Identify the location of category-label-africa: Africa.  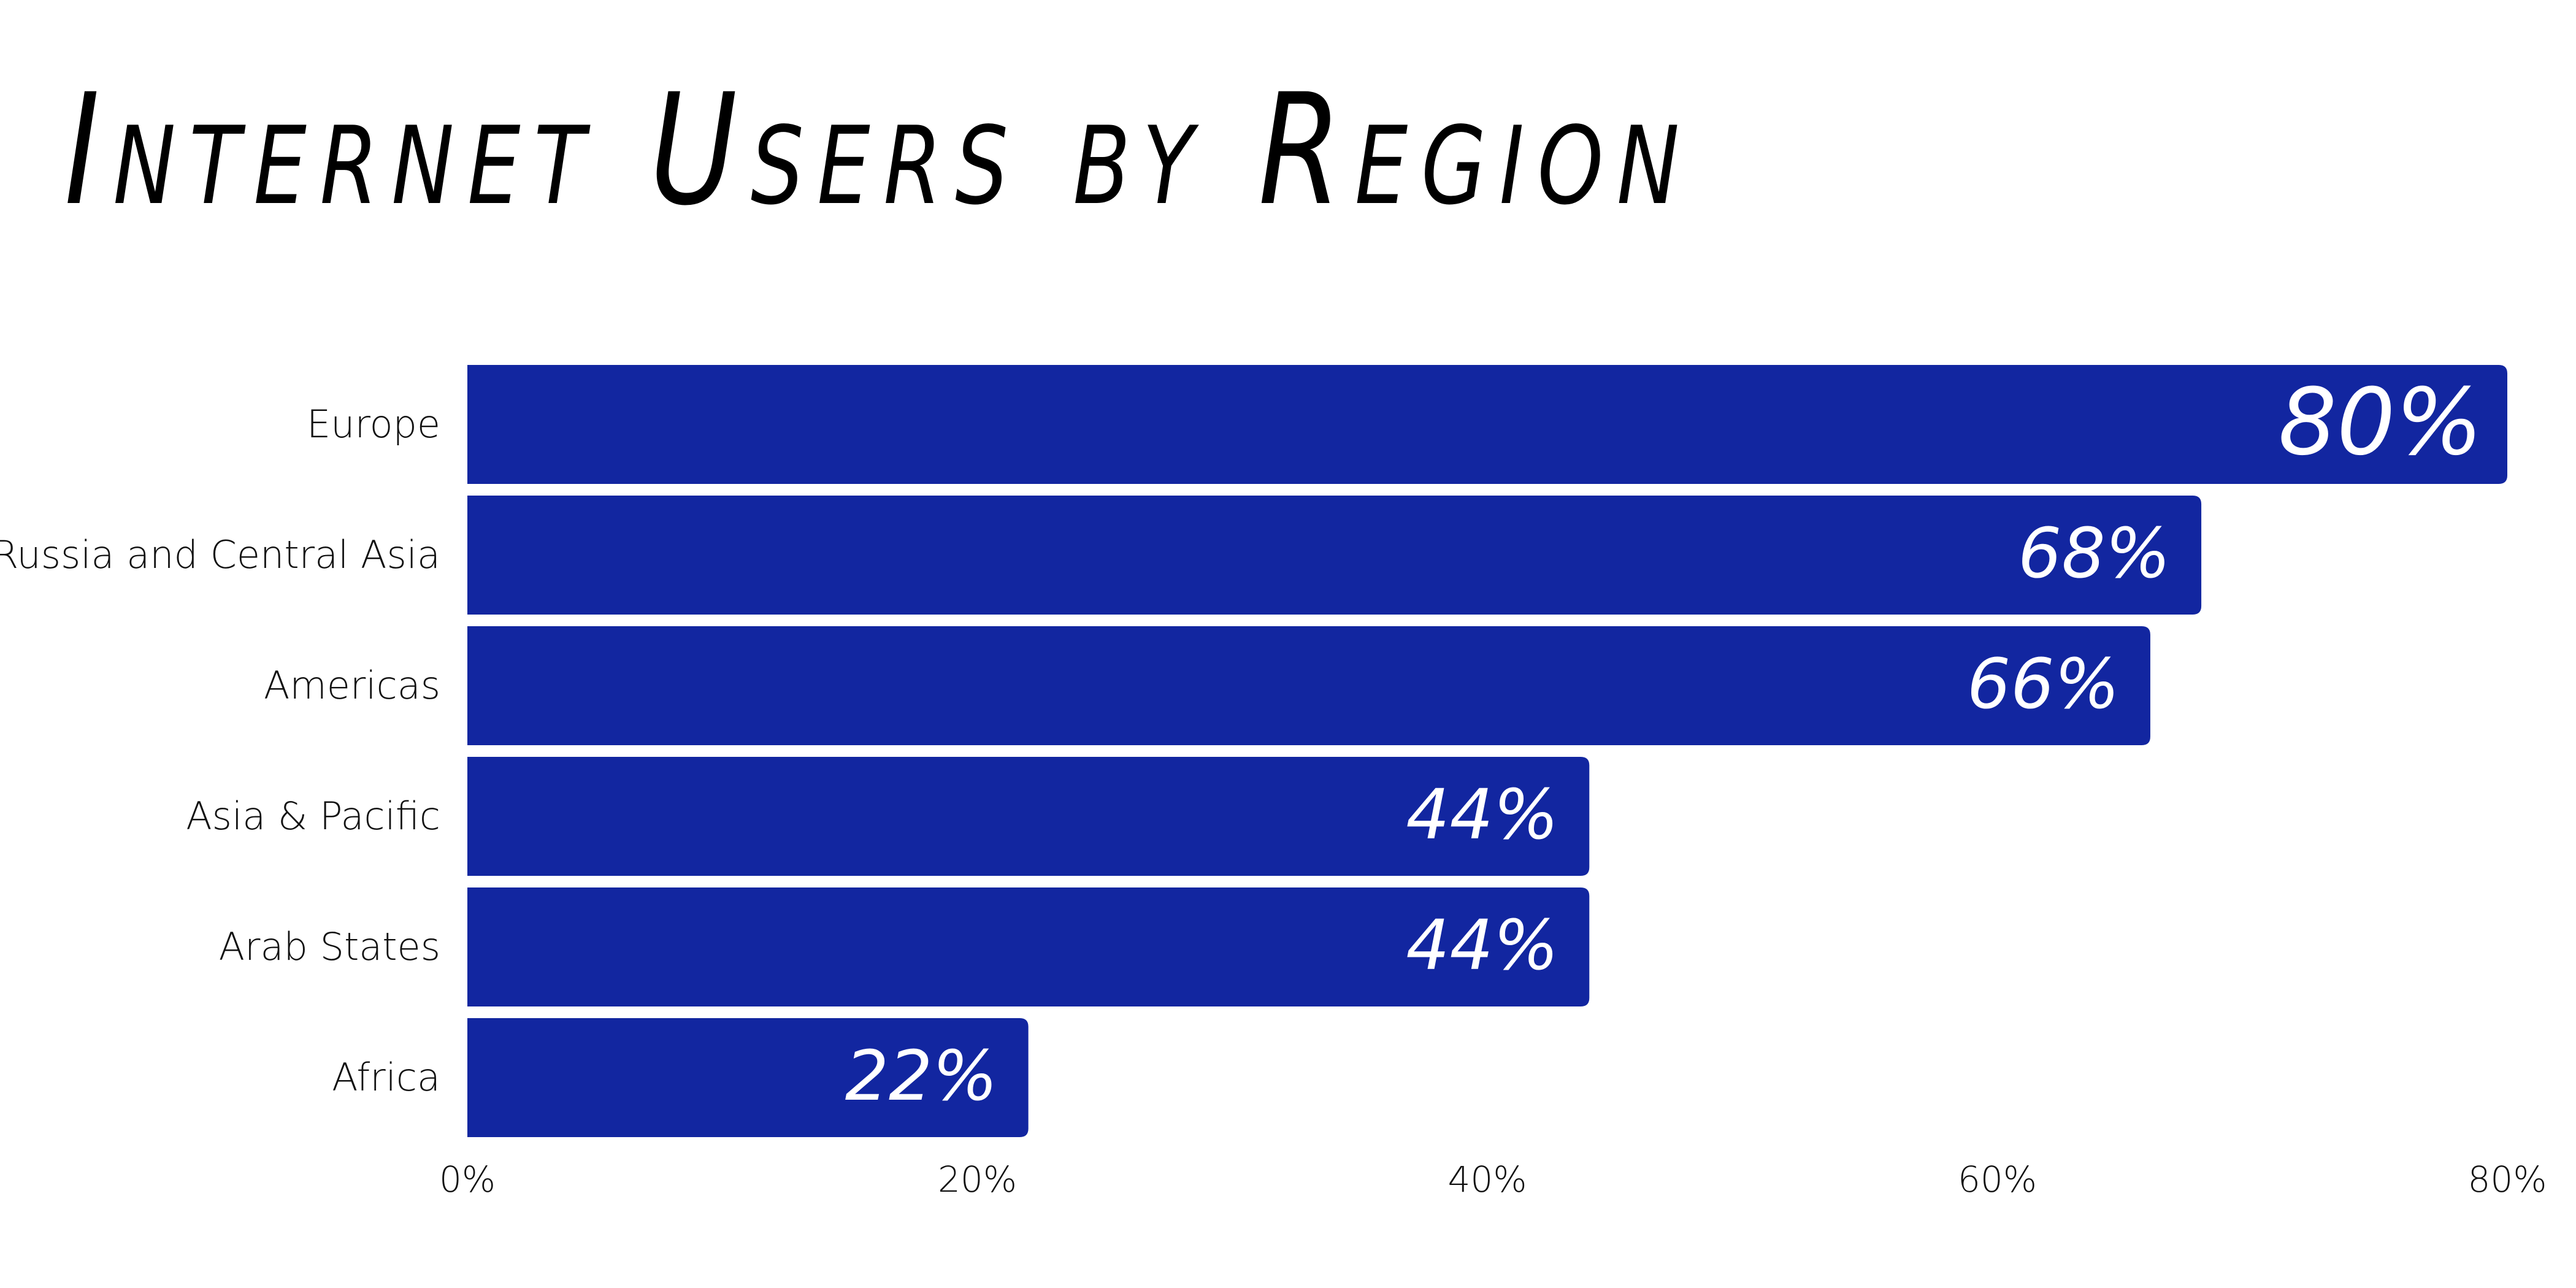
(386, 1077).